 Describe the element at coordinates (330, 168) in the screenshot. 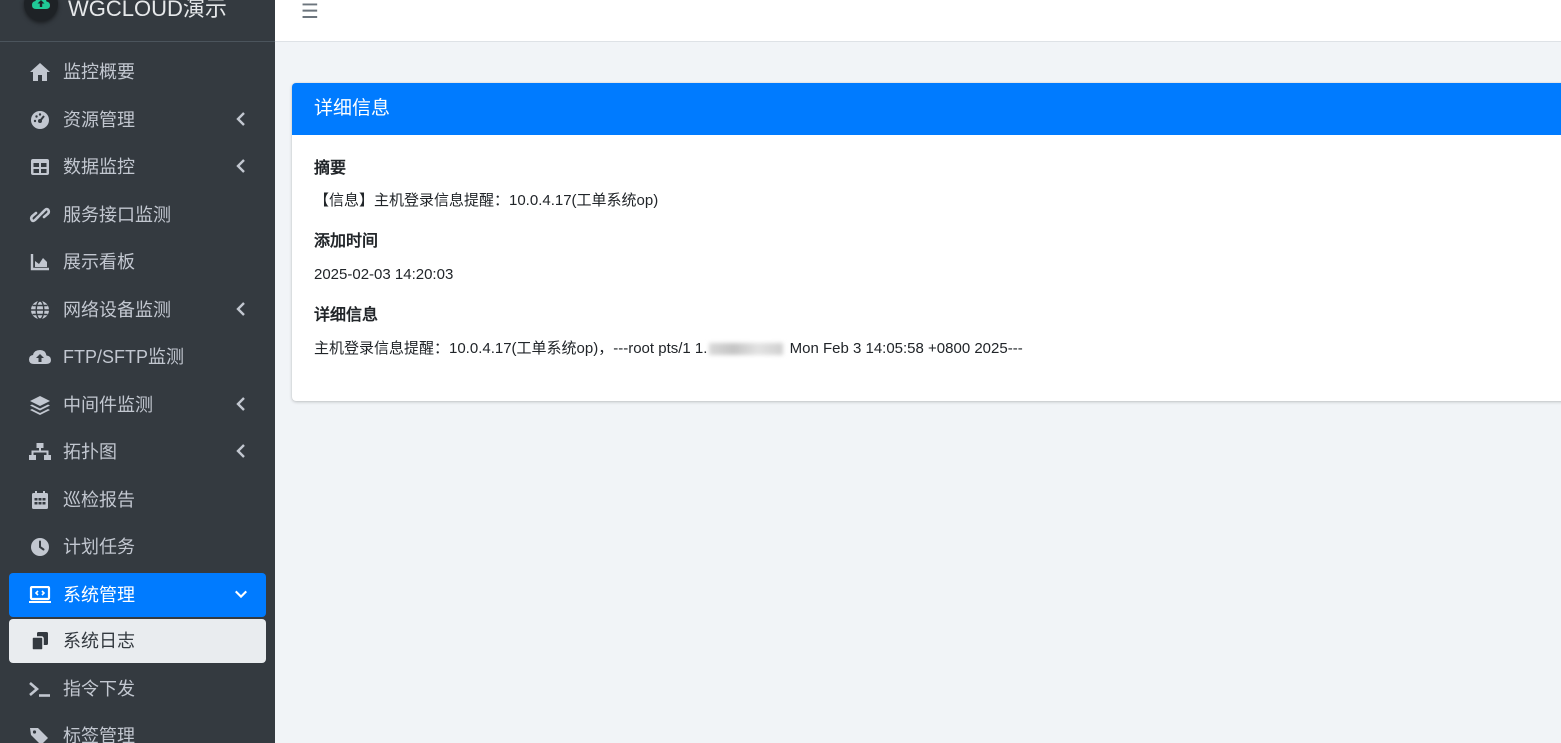

I see `summary-label: 摘要` at that location.